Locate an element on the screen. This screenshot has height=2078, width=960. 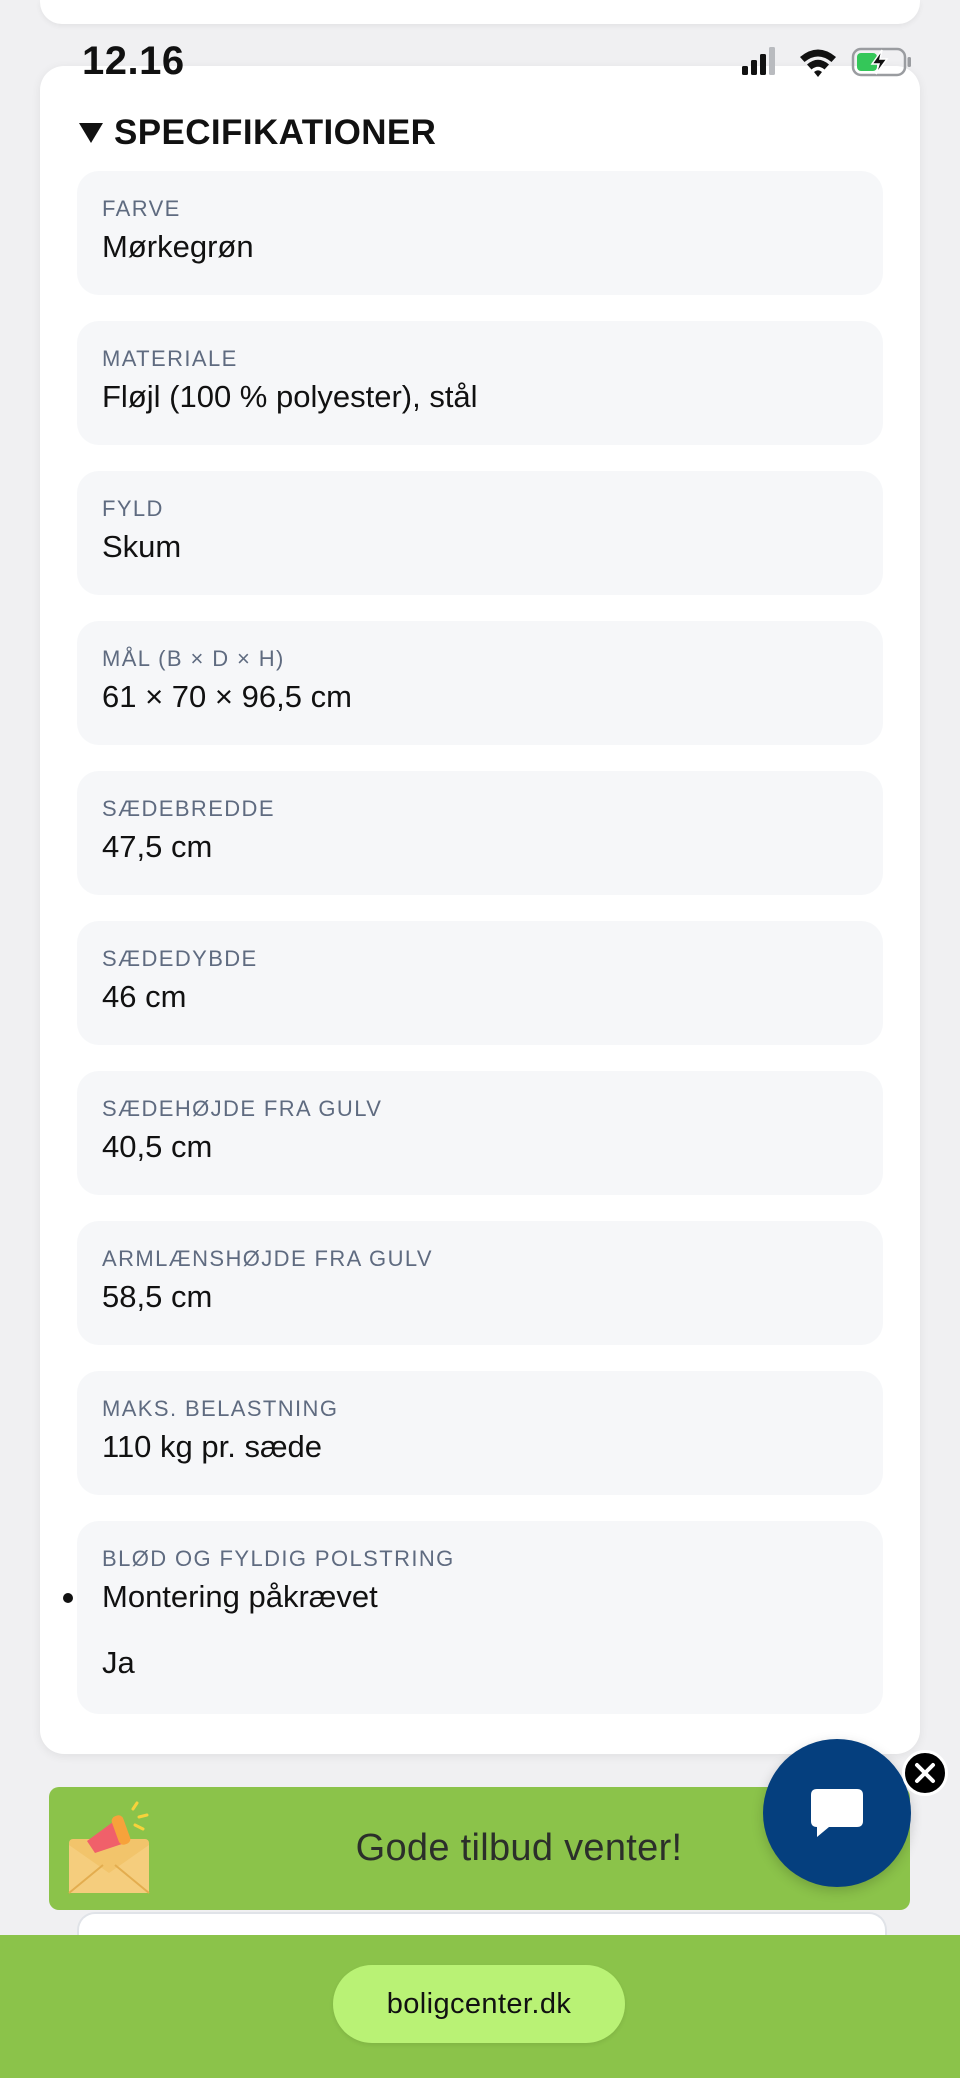
browser-bottom-bar: boligcenter.dk is located at coordinates (480, 2006).